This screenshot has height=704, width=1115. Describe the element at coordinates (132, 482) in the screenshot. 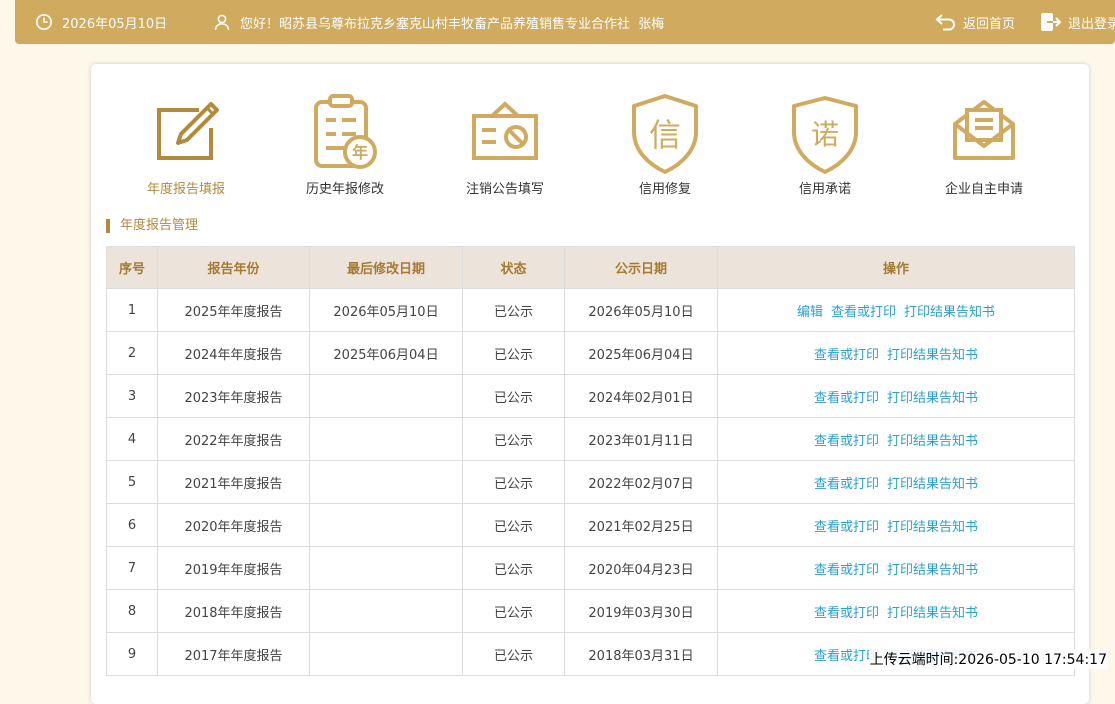

I see `row-number-cell: 5` at that location.